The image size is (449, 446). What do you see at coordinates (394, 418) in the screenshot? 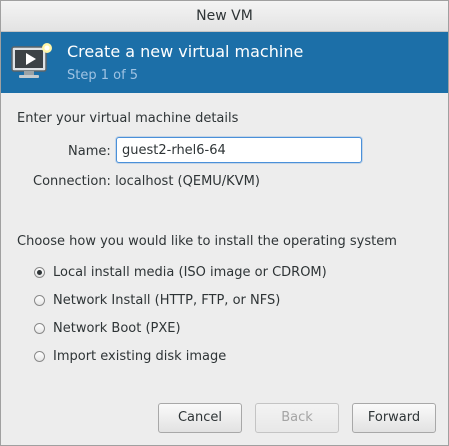
I see `forward-button: Forward` at bounding box center [394, 418].